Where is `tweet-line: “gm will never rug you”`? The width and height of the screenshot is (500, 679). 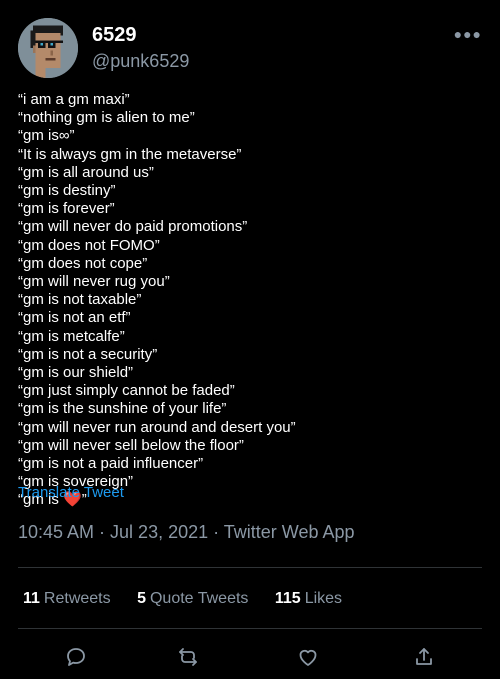
tweet-line: “gm will never rug you” is located at coordinates (94, 282).